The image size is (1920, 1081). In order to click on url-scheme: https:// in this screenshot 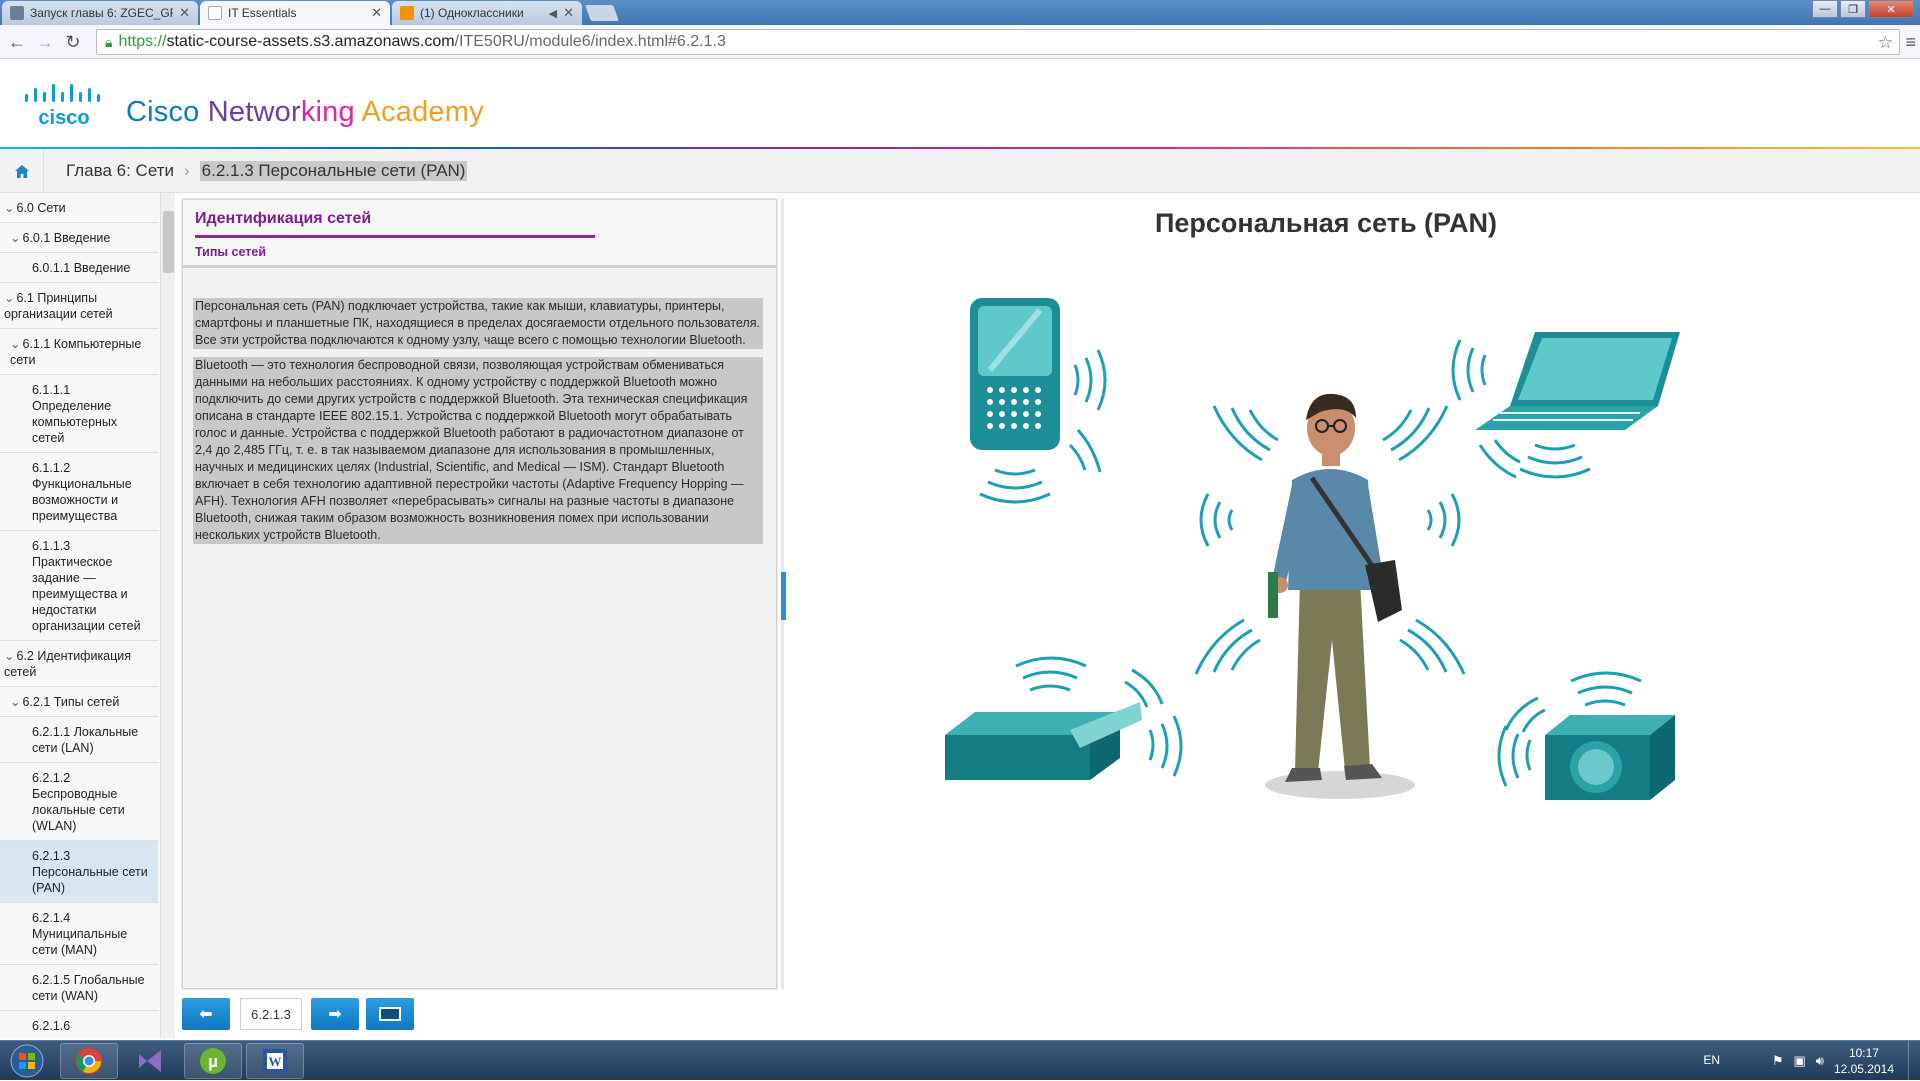, I will do `click(142, 41)`.